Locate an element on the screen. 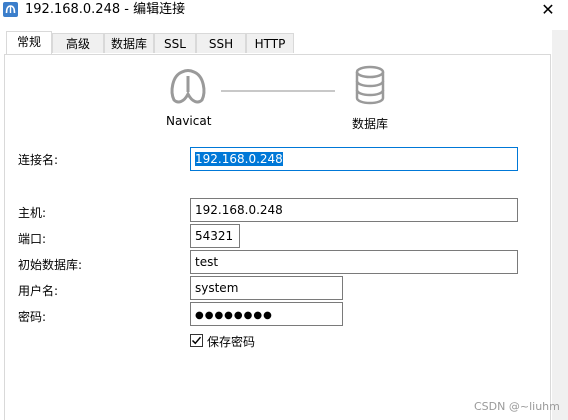  navicat-app-icon is located at coordinates (10, 9).